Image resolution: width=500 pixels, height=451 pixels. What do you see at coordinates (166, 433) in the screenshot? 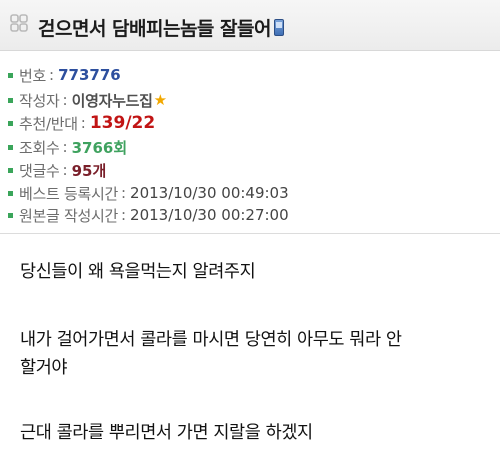
I see `post-body-line: 근대 콜라를 뿌리면서 가면 지랄을 하겠지` at bounding box center [166, 433].